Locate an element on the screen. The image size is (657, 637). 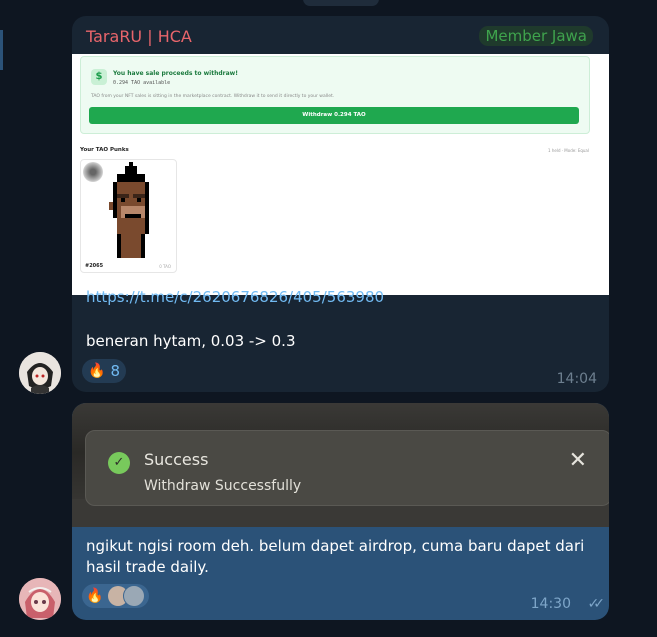
close-icon: ✕ is located at coordinates (577, 460).